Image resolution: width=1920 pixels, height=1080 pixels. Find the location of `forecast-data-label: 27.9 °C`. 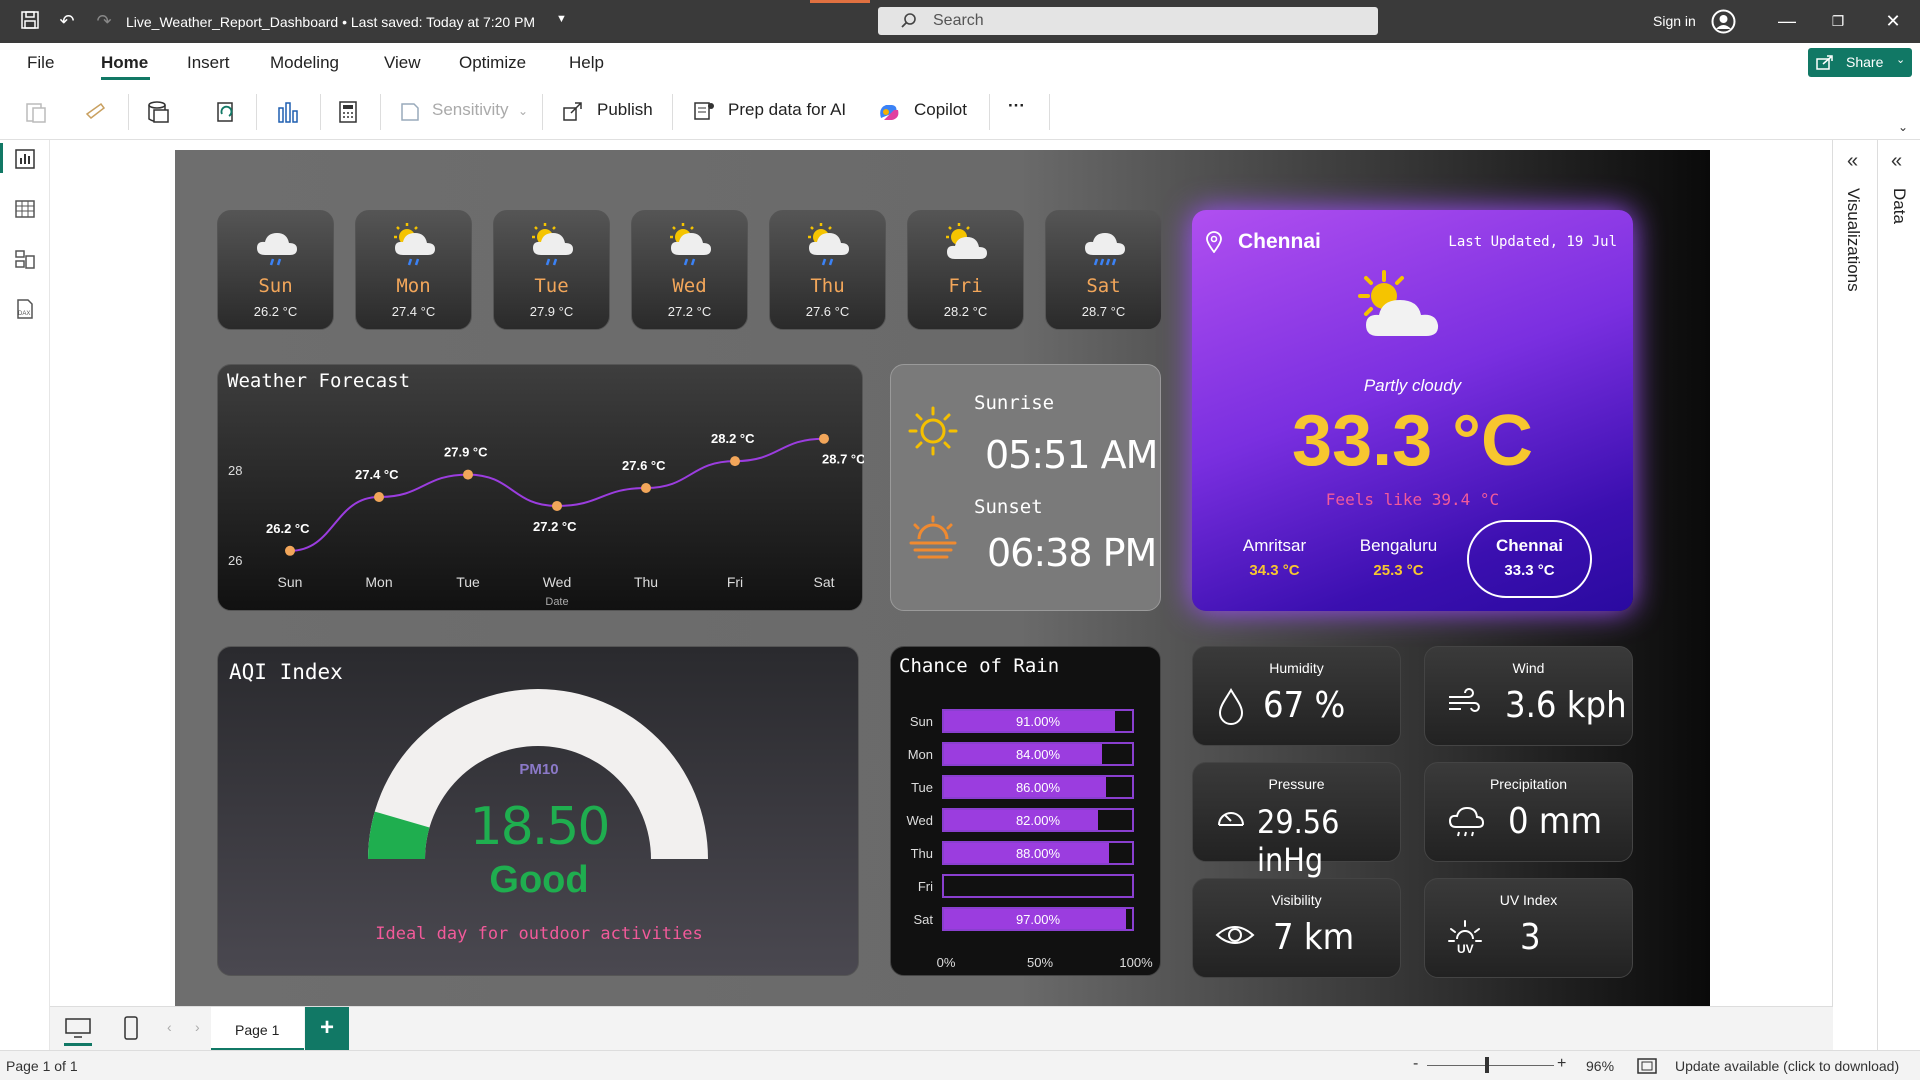

forecast-data-label: 27.9 °C is located at coordinates (466, 452).